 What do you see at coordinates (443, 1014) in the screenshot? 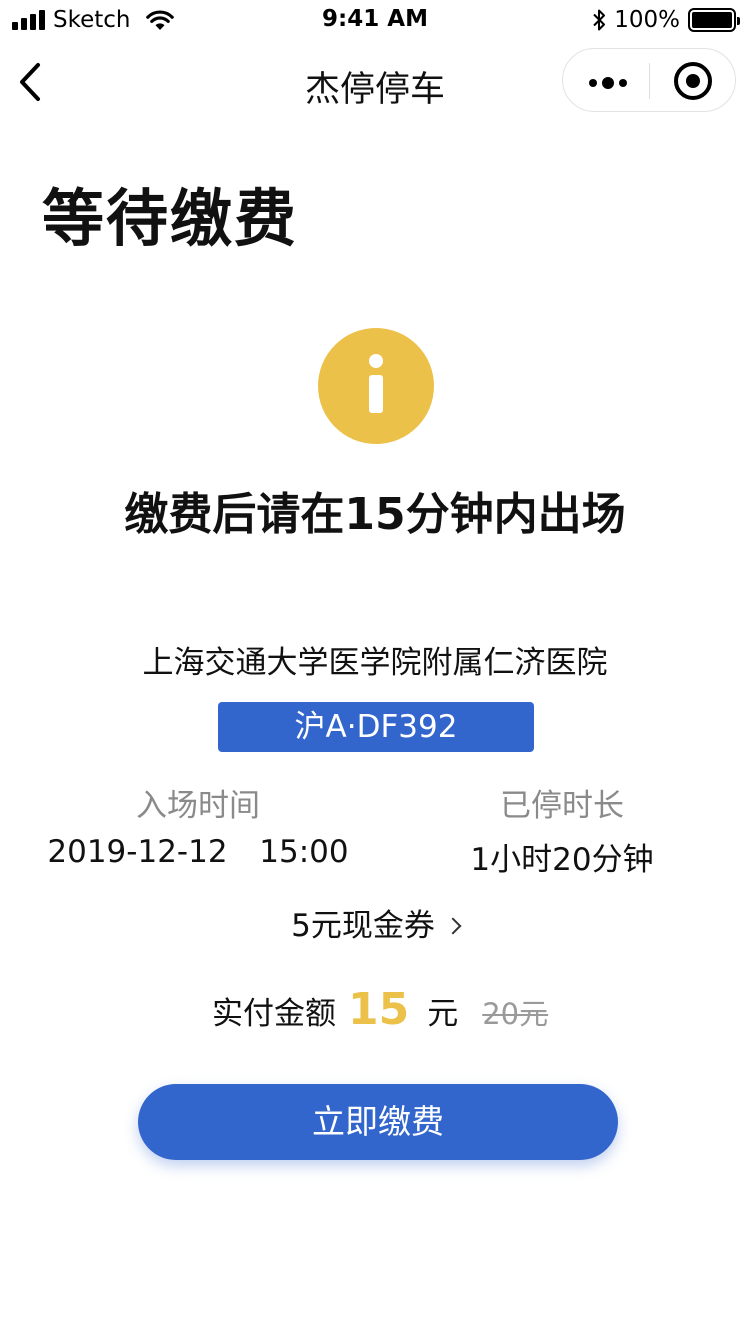
I see `amount-unit: 元` at bounding box center [443, 1014].